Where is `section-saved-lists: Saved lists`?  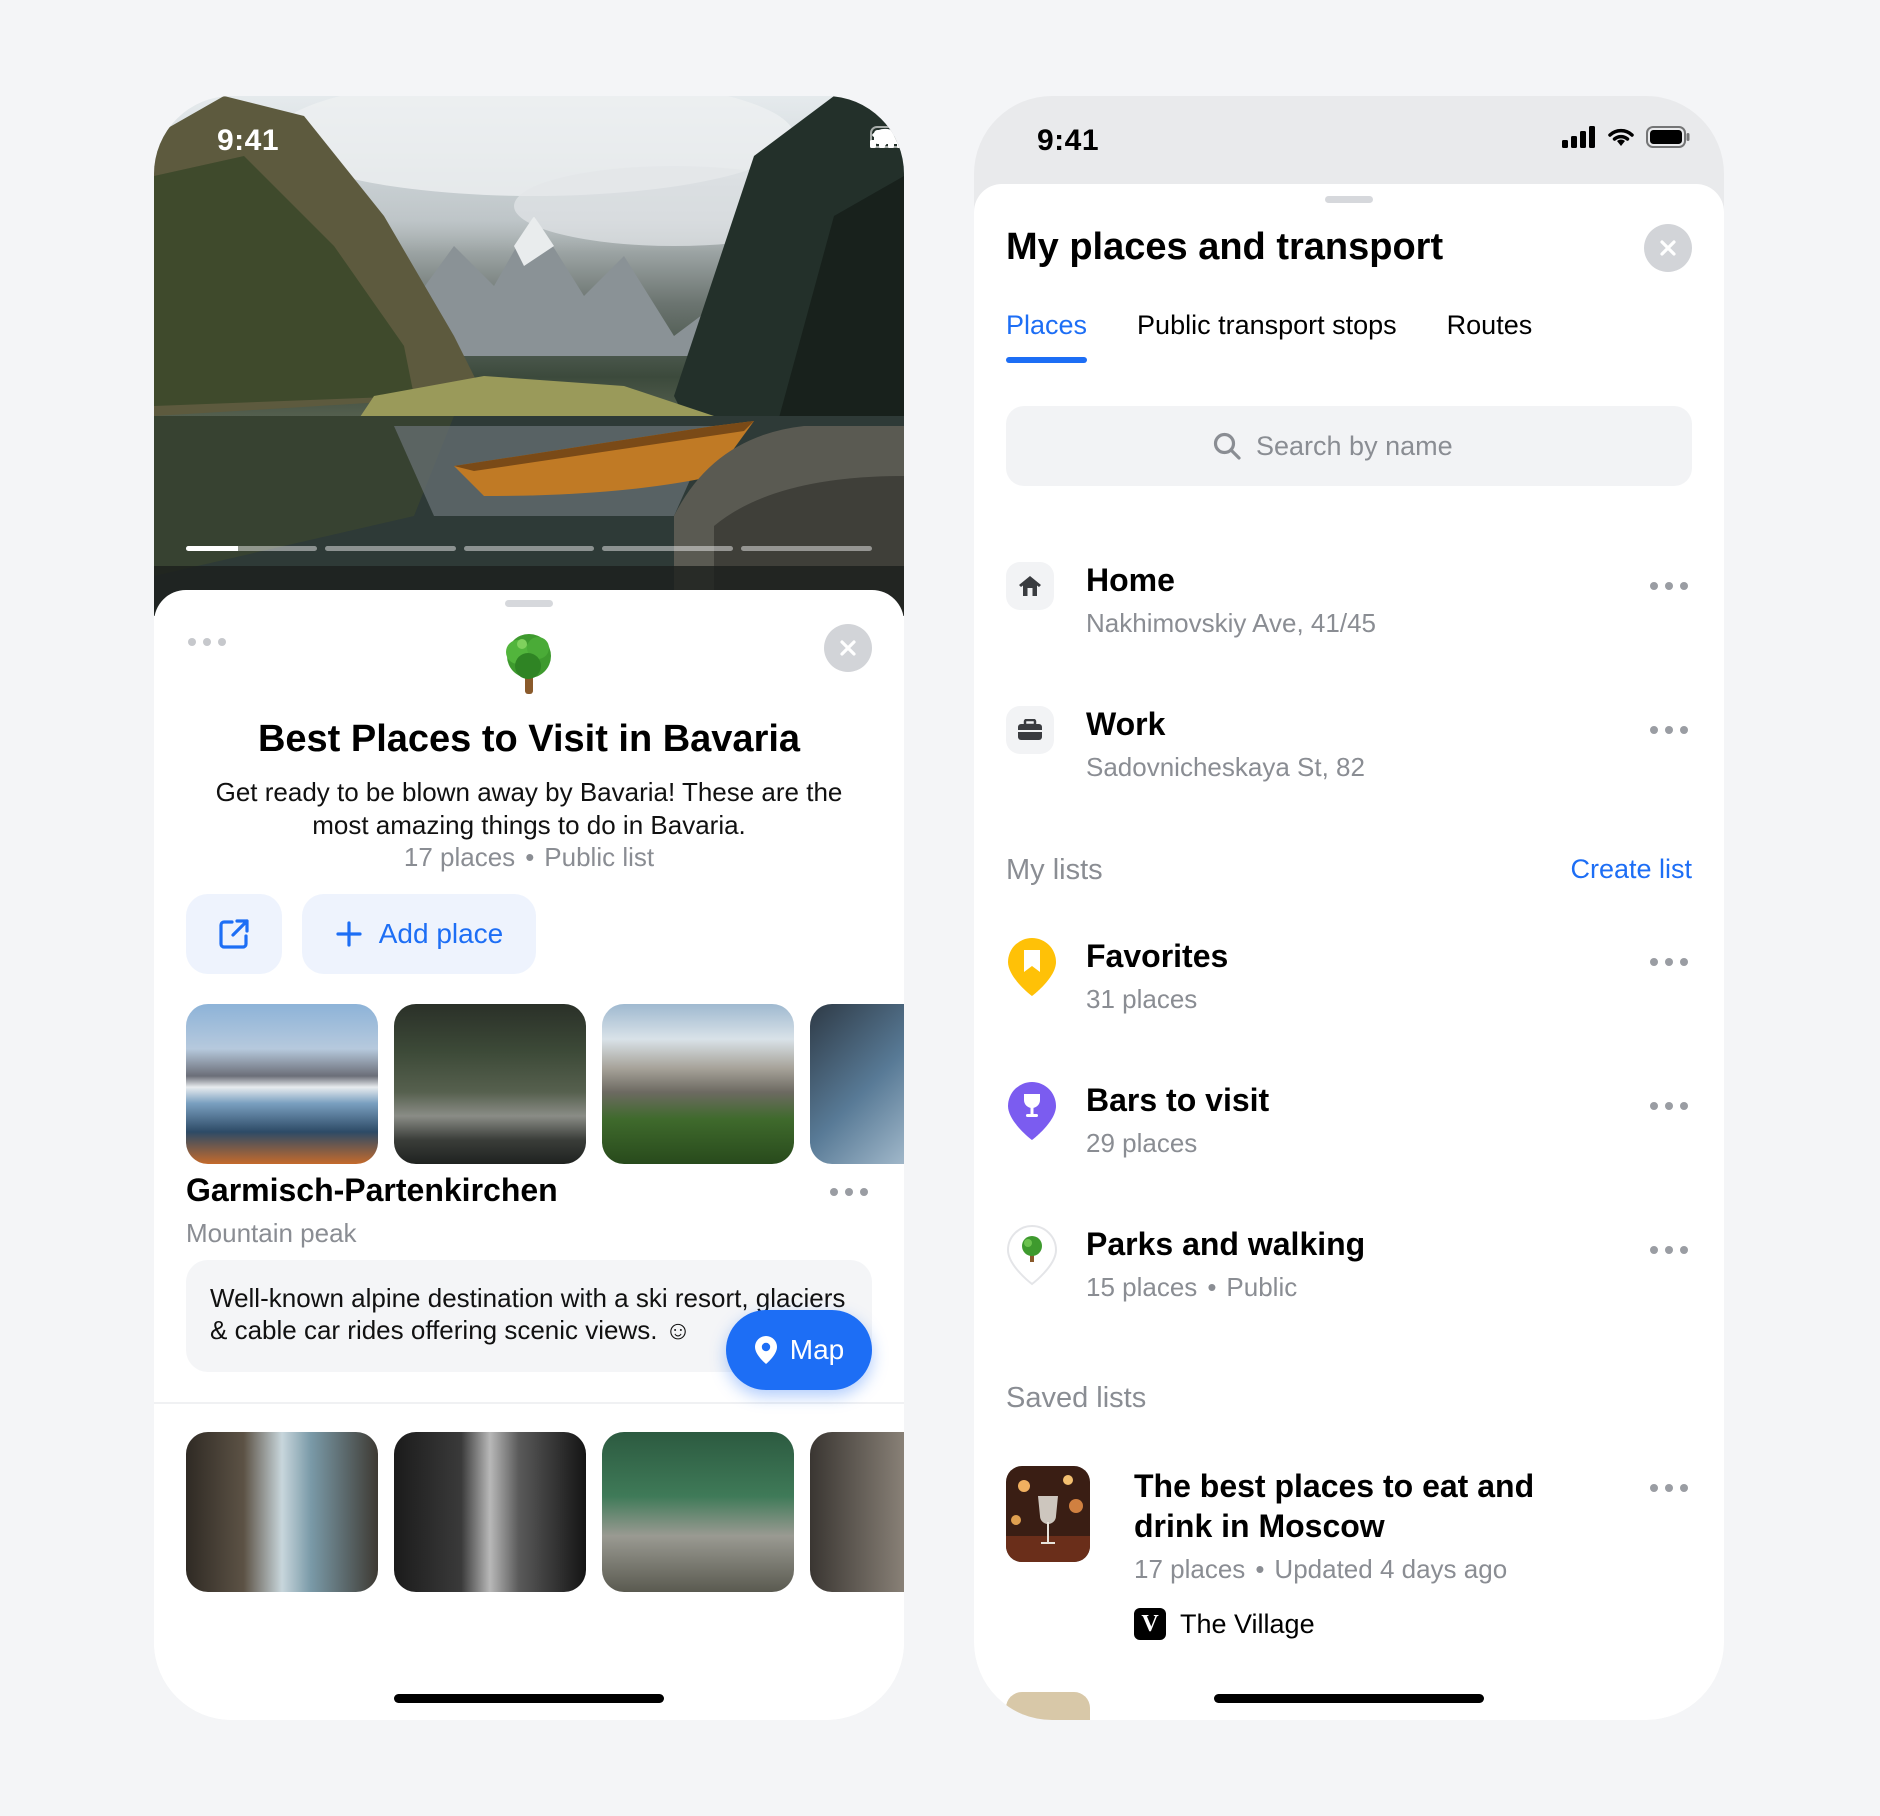 section-saved-lists: Saved lists is located at coordinates (1076, 1398).